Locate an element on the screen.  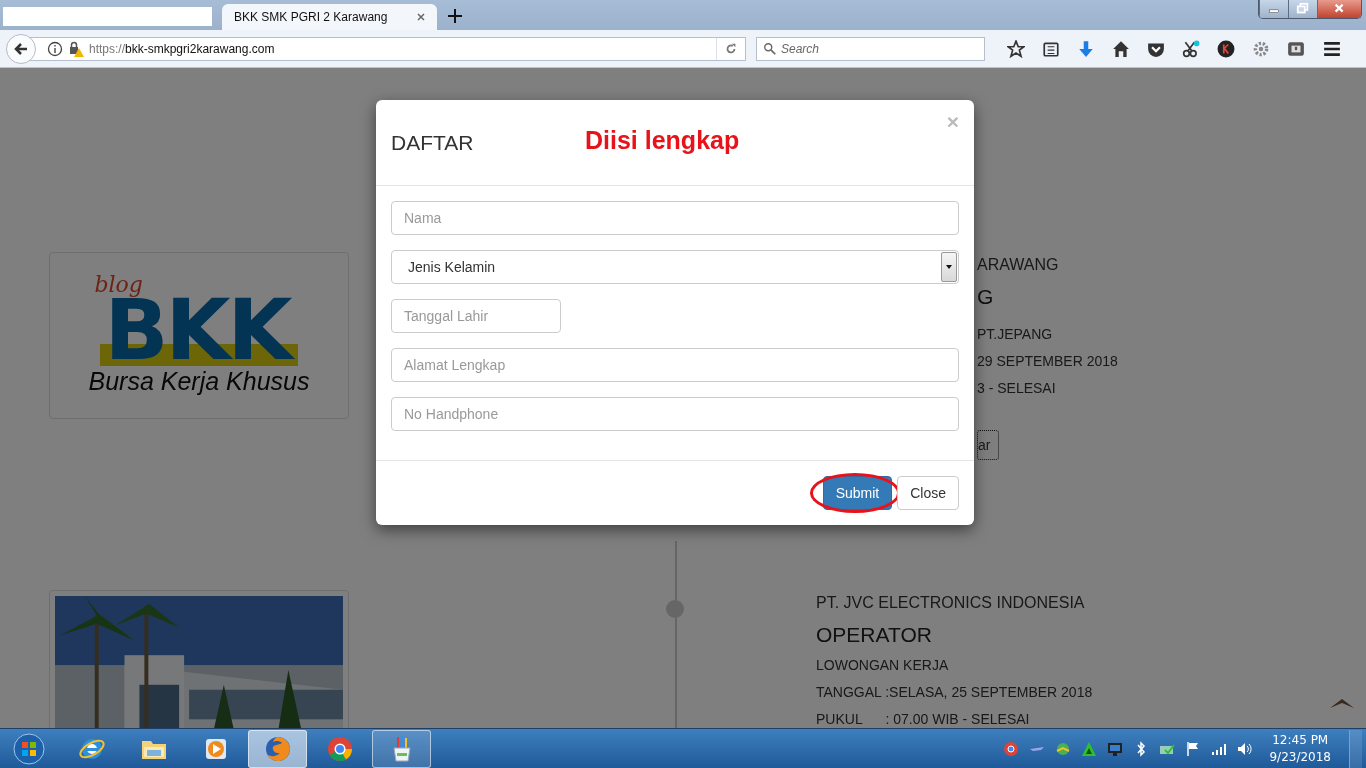
minimize-button is located at coordinates (1273, 9).